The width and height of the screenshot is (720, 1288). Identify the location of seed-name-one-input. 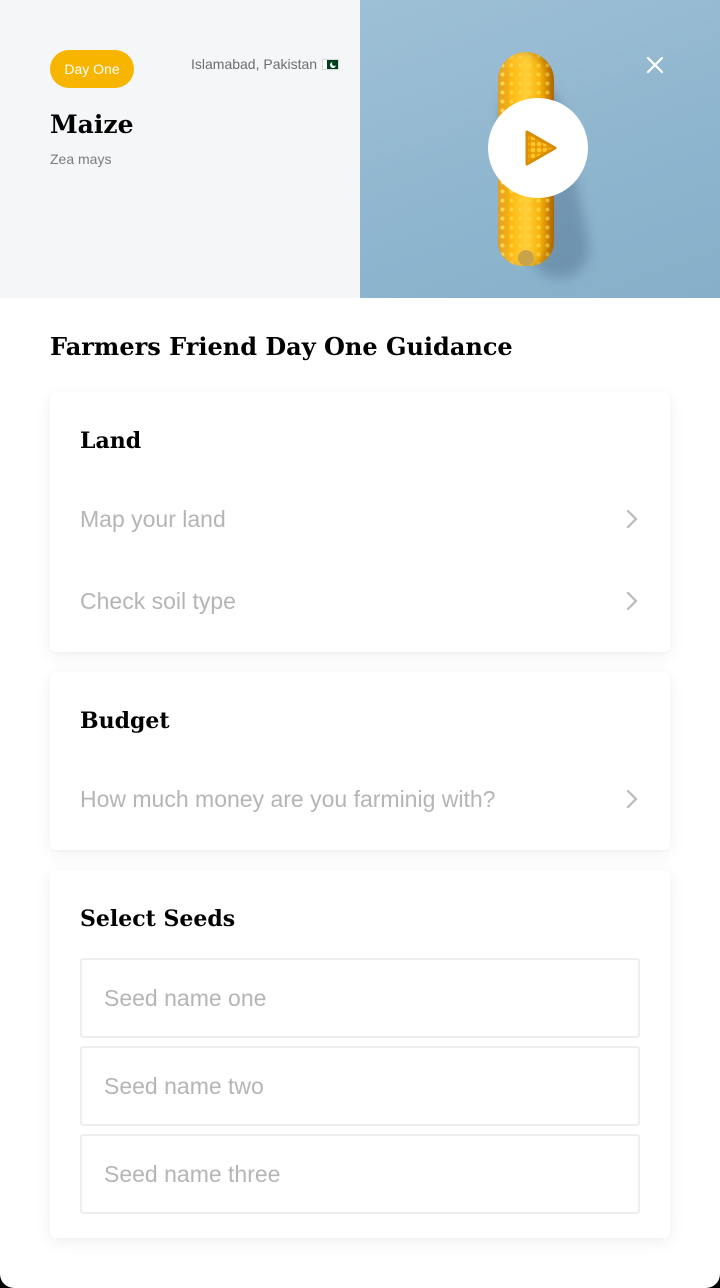
(360, 998).